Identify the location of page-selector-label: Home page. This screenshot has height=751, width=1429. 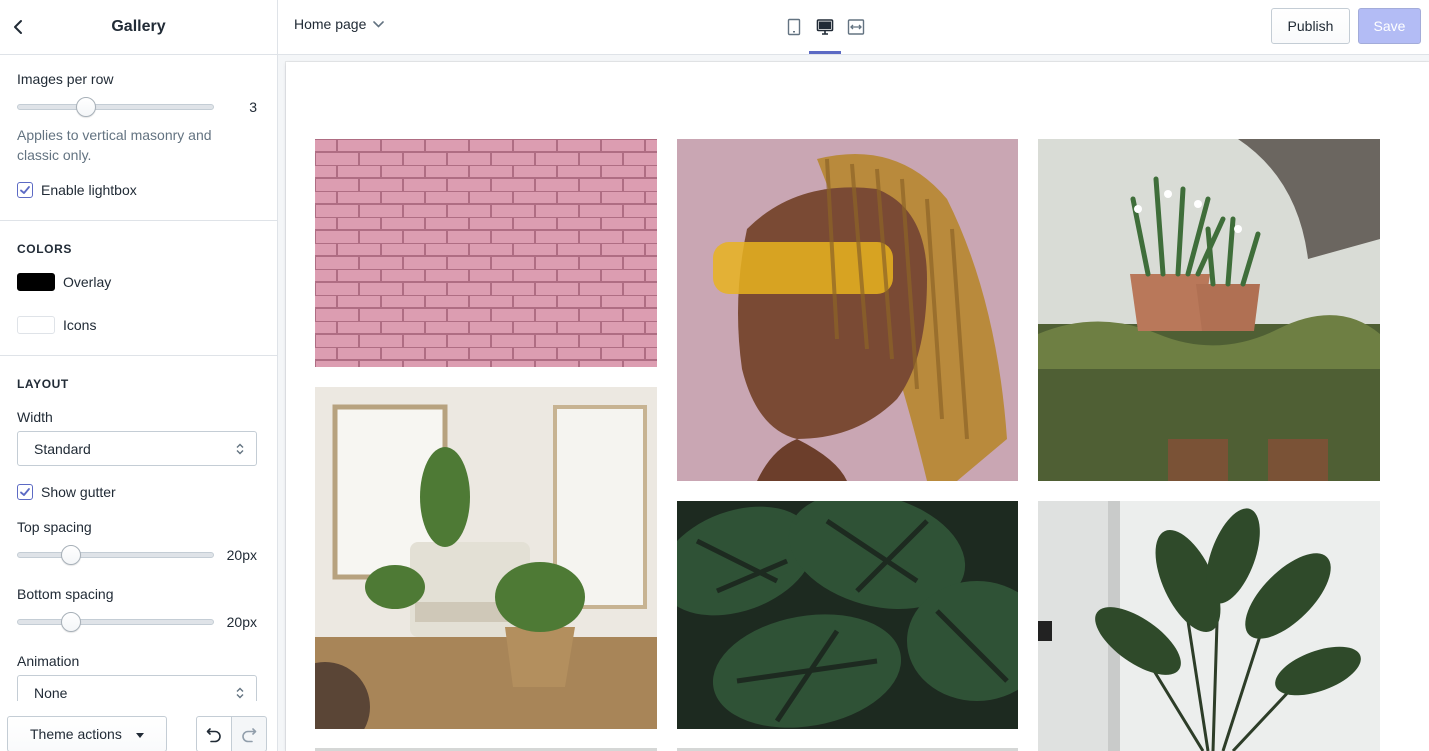
(330, 24).